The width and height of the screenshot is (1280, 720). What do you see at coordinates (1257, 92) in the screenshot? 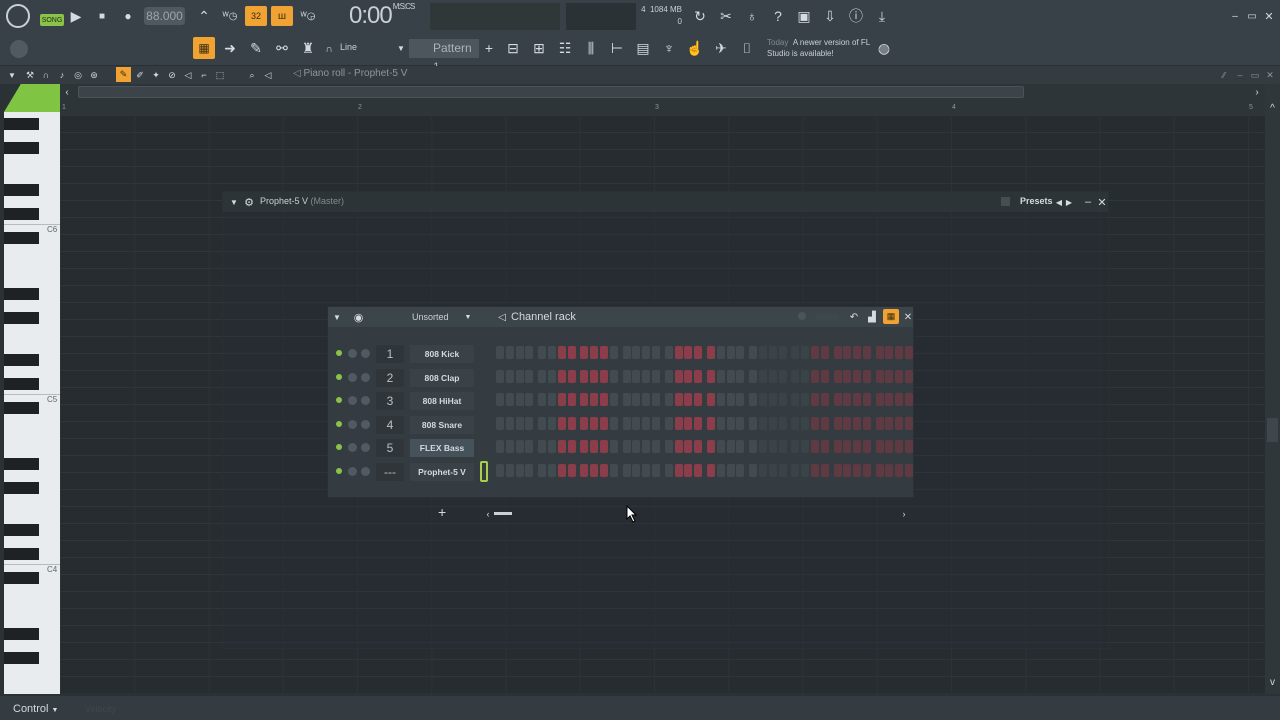
I see `scroll-right-icon: ›` at bounding box center [1257, 92].